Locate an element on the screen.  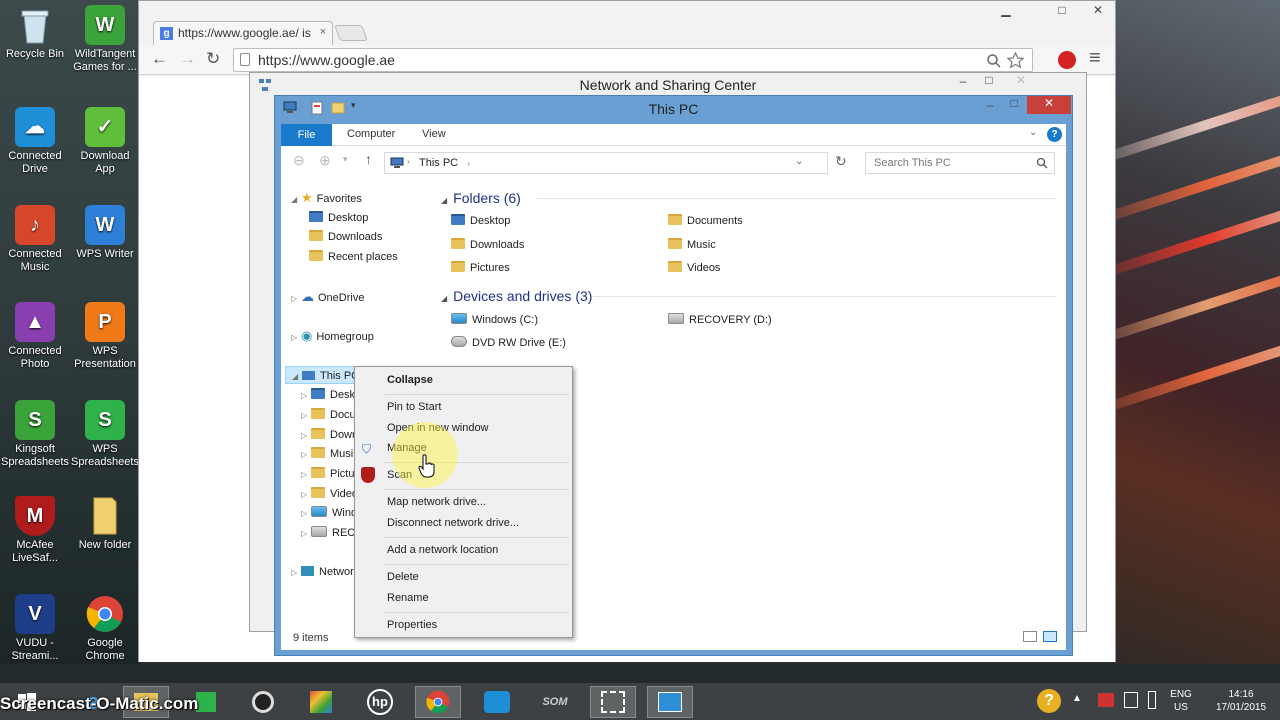
nav-item-downloads: Downloads is located at coordinates (345, 237).